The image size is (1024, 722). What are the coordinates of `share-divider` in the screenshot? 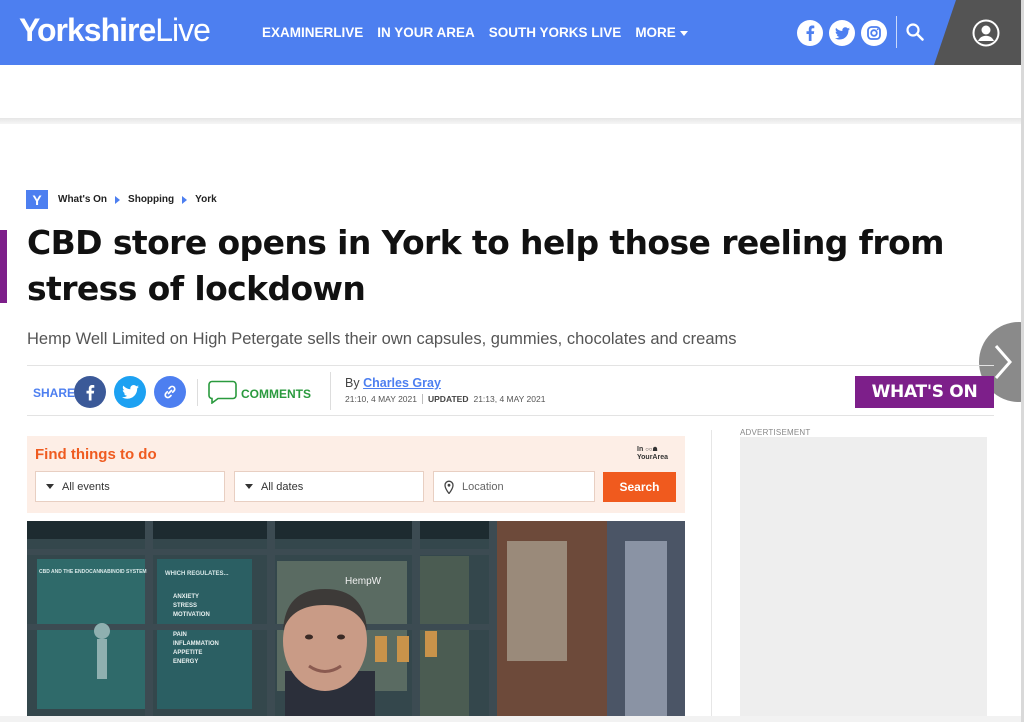 It's located at (197, 392).